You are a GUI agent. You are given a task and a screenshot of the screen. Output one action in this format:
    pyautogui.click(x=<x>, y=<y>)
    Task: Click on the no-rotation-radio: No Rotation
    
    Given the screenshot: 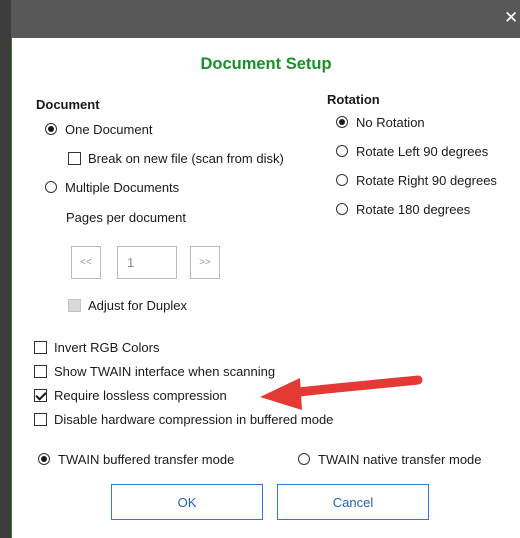 What is the action you would take?
    pyautogui.click(x=380, y=122)
    